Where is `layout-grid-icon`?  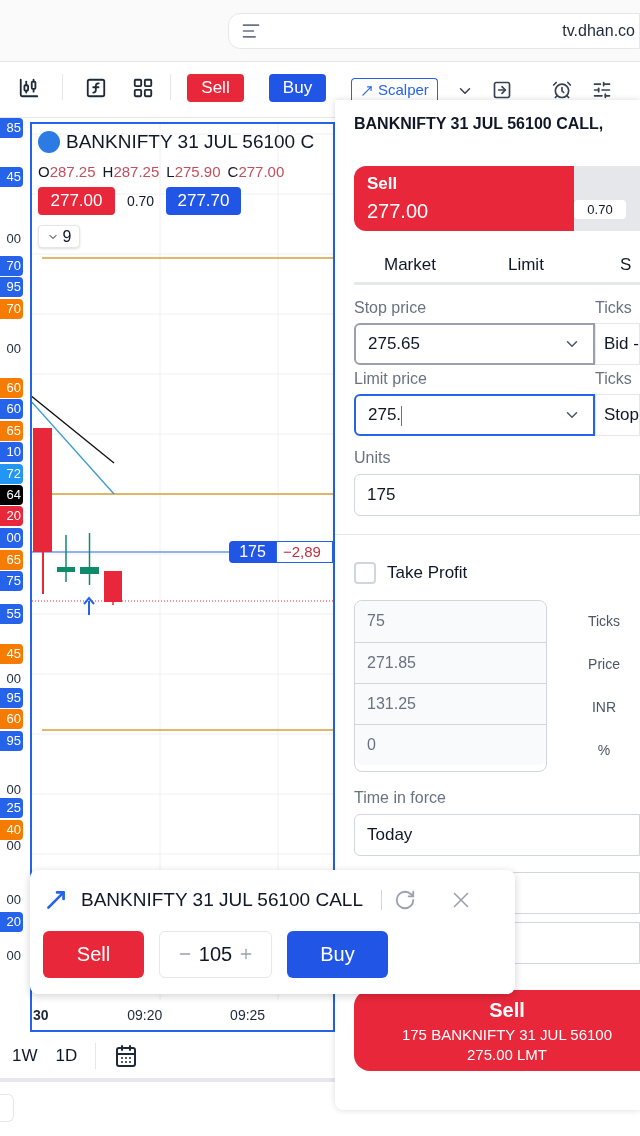
layout-grid-icon is located at coordinates (143, 88).